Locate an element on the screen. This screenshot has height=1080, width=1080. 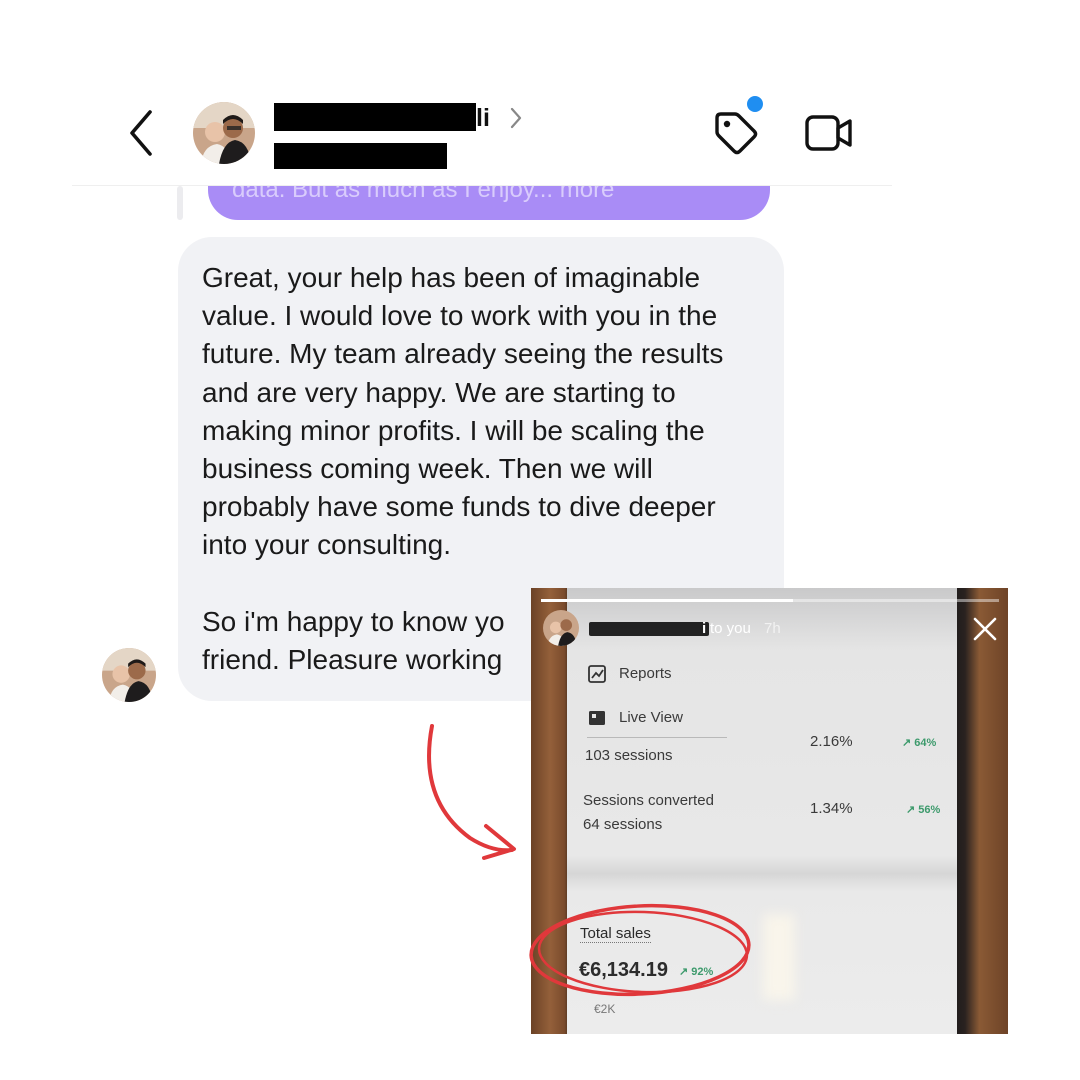
previous-message-area: data. But as much as I enjoy... more is located at coordinates (540, 206).